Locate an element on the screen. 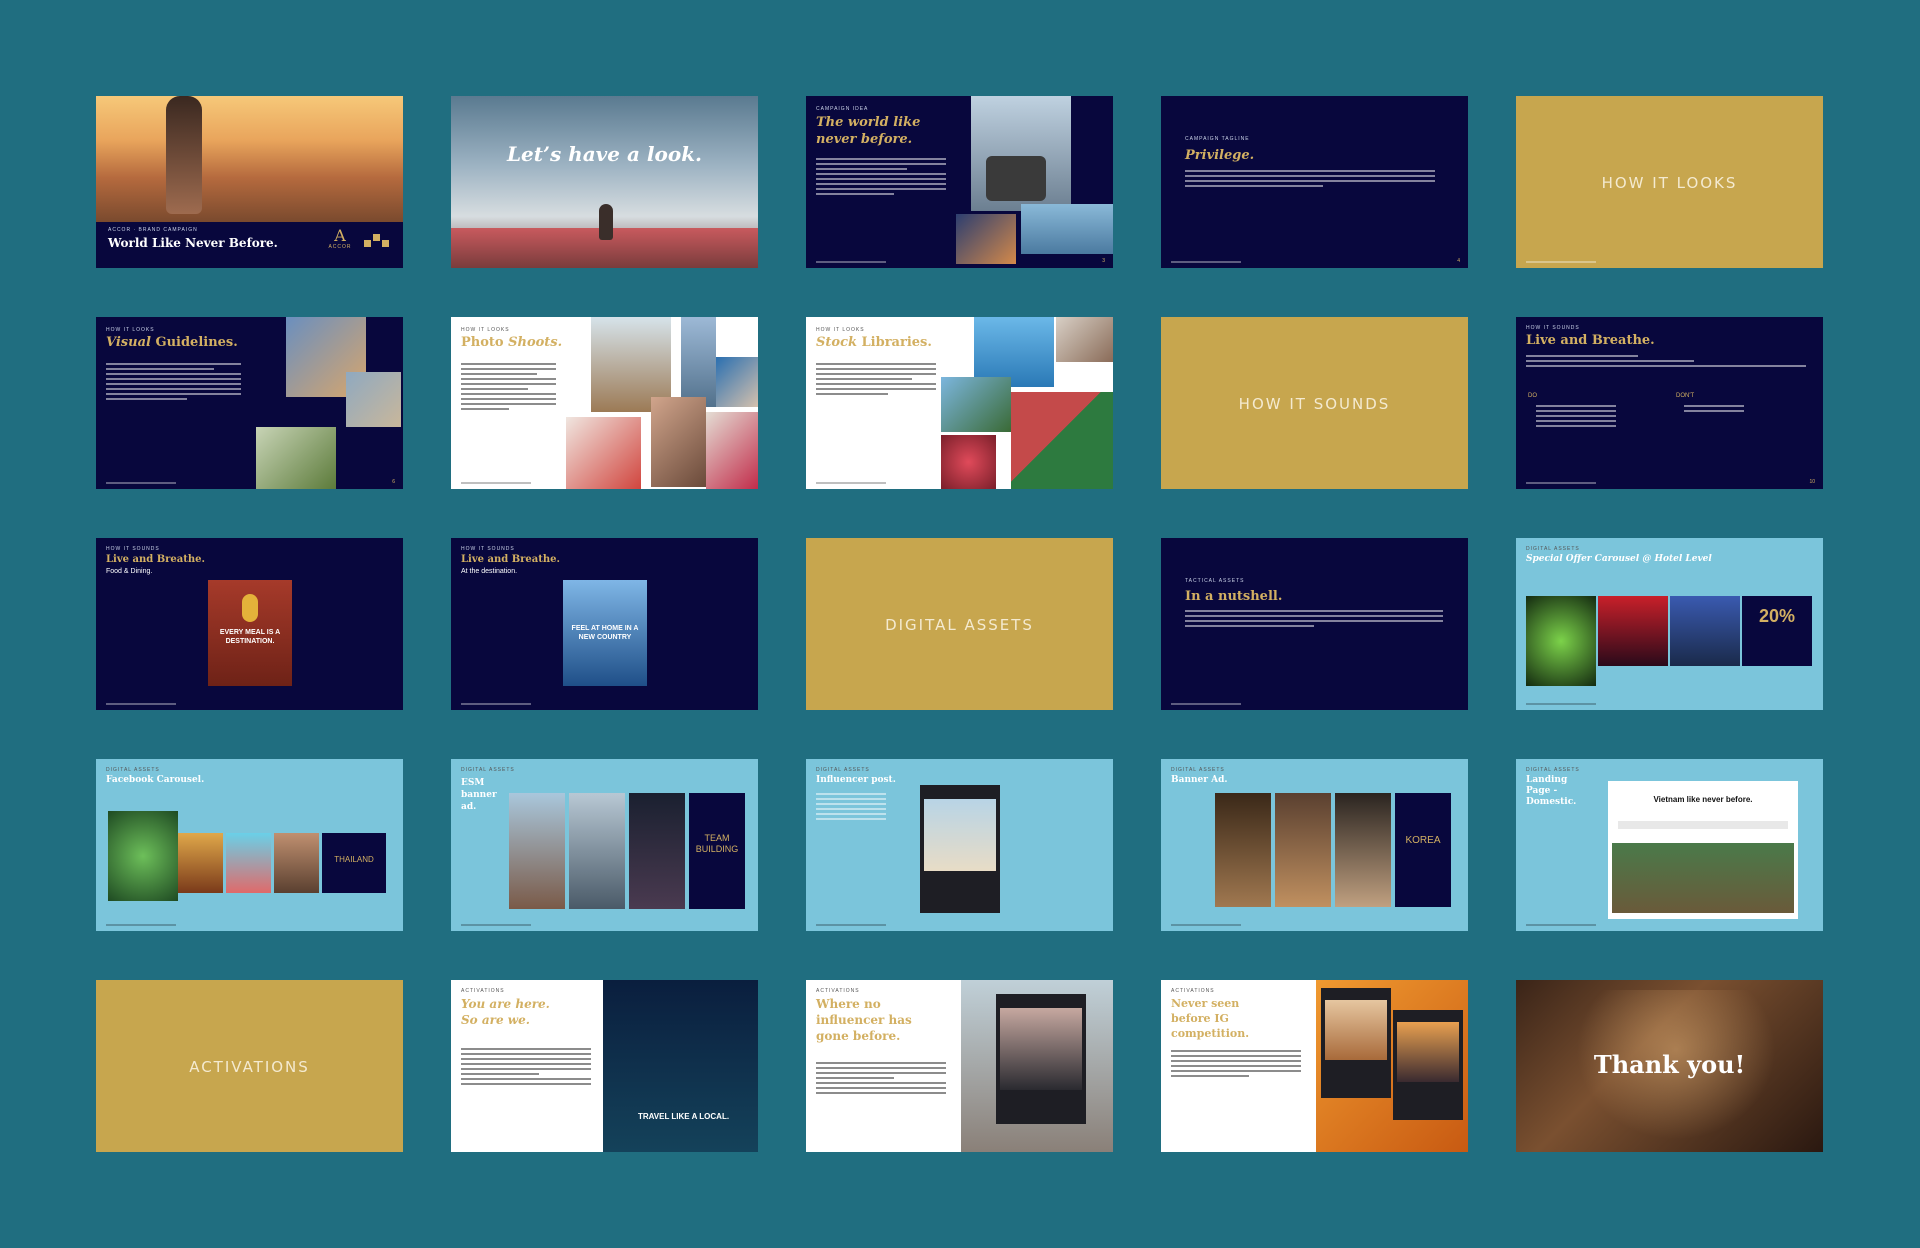 The image size is (1920, 1248). fruit-photo is located at coordinates (968, 462).